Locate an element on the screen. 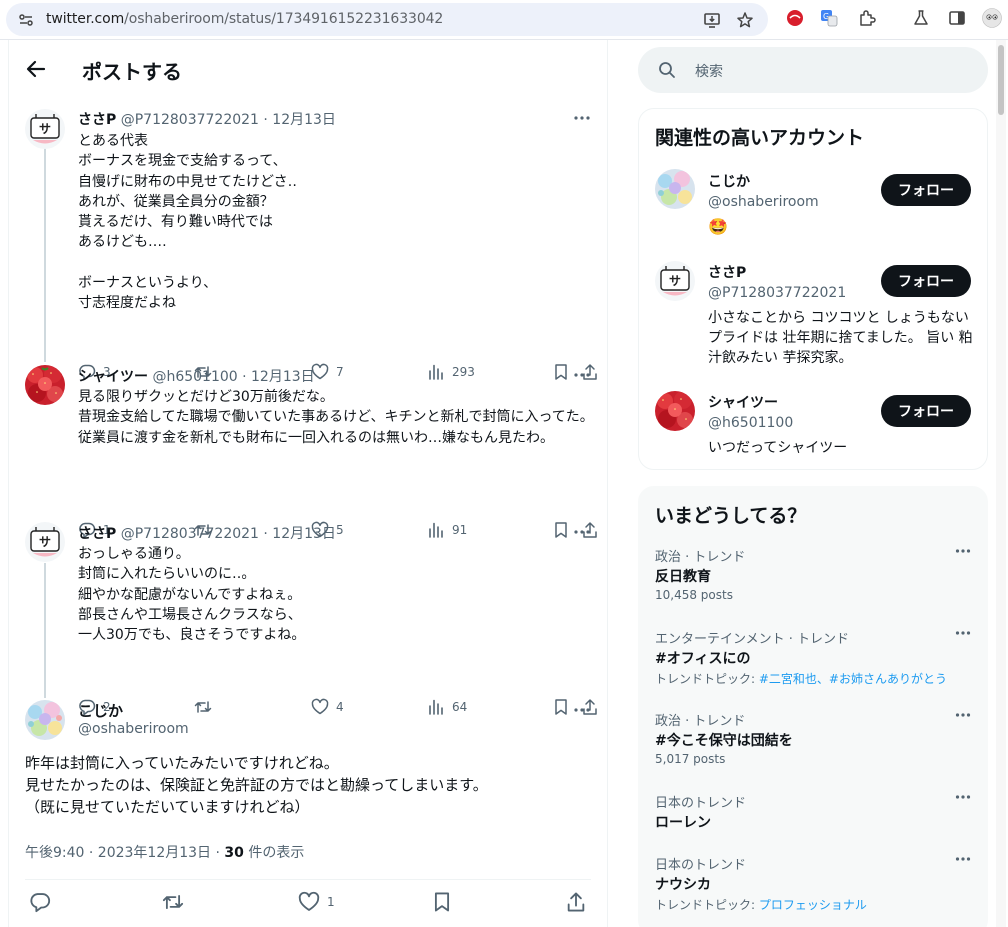  page-scrollbar is located at coordinates (1001, 483).